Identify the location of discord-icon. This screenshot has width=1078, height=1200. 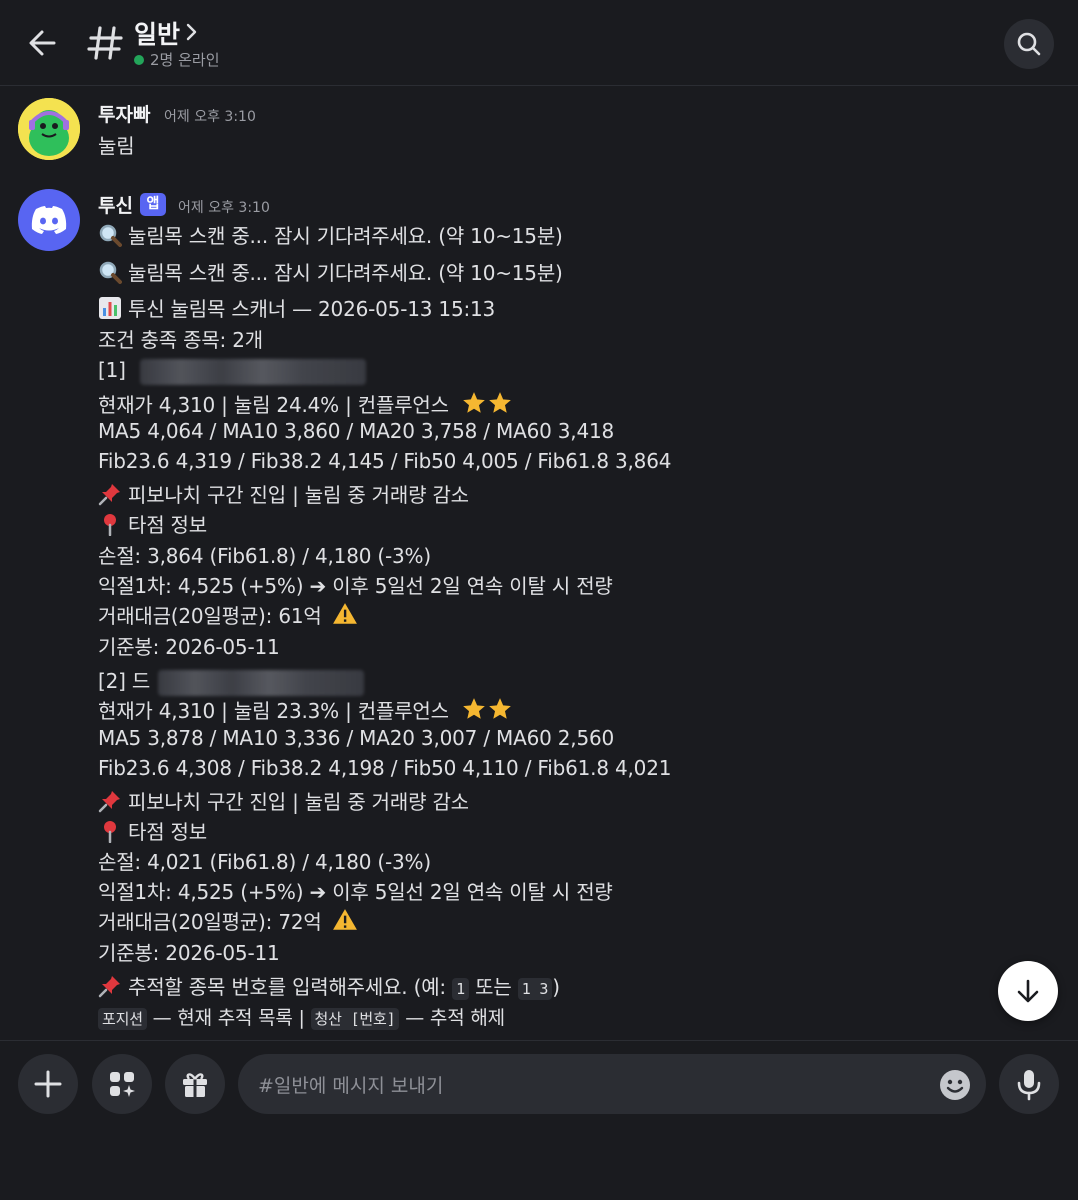
(49, 220).